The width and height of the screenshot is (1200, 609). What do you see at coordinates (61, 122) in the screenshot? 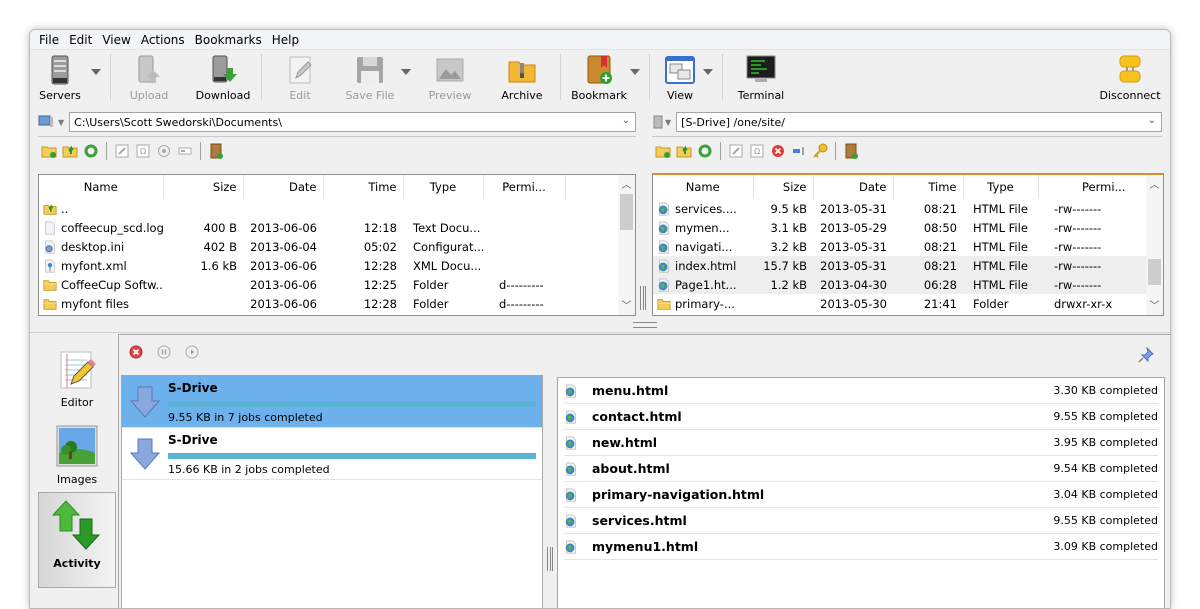
I see `local-source-dropdown: ▼` at bounding box center [61, 122].